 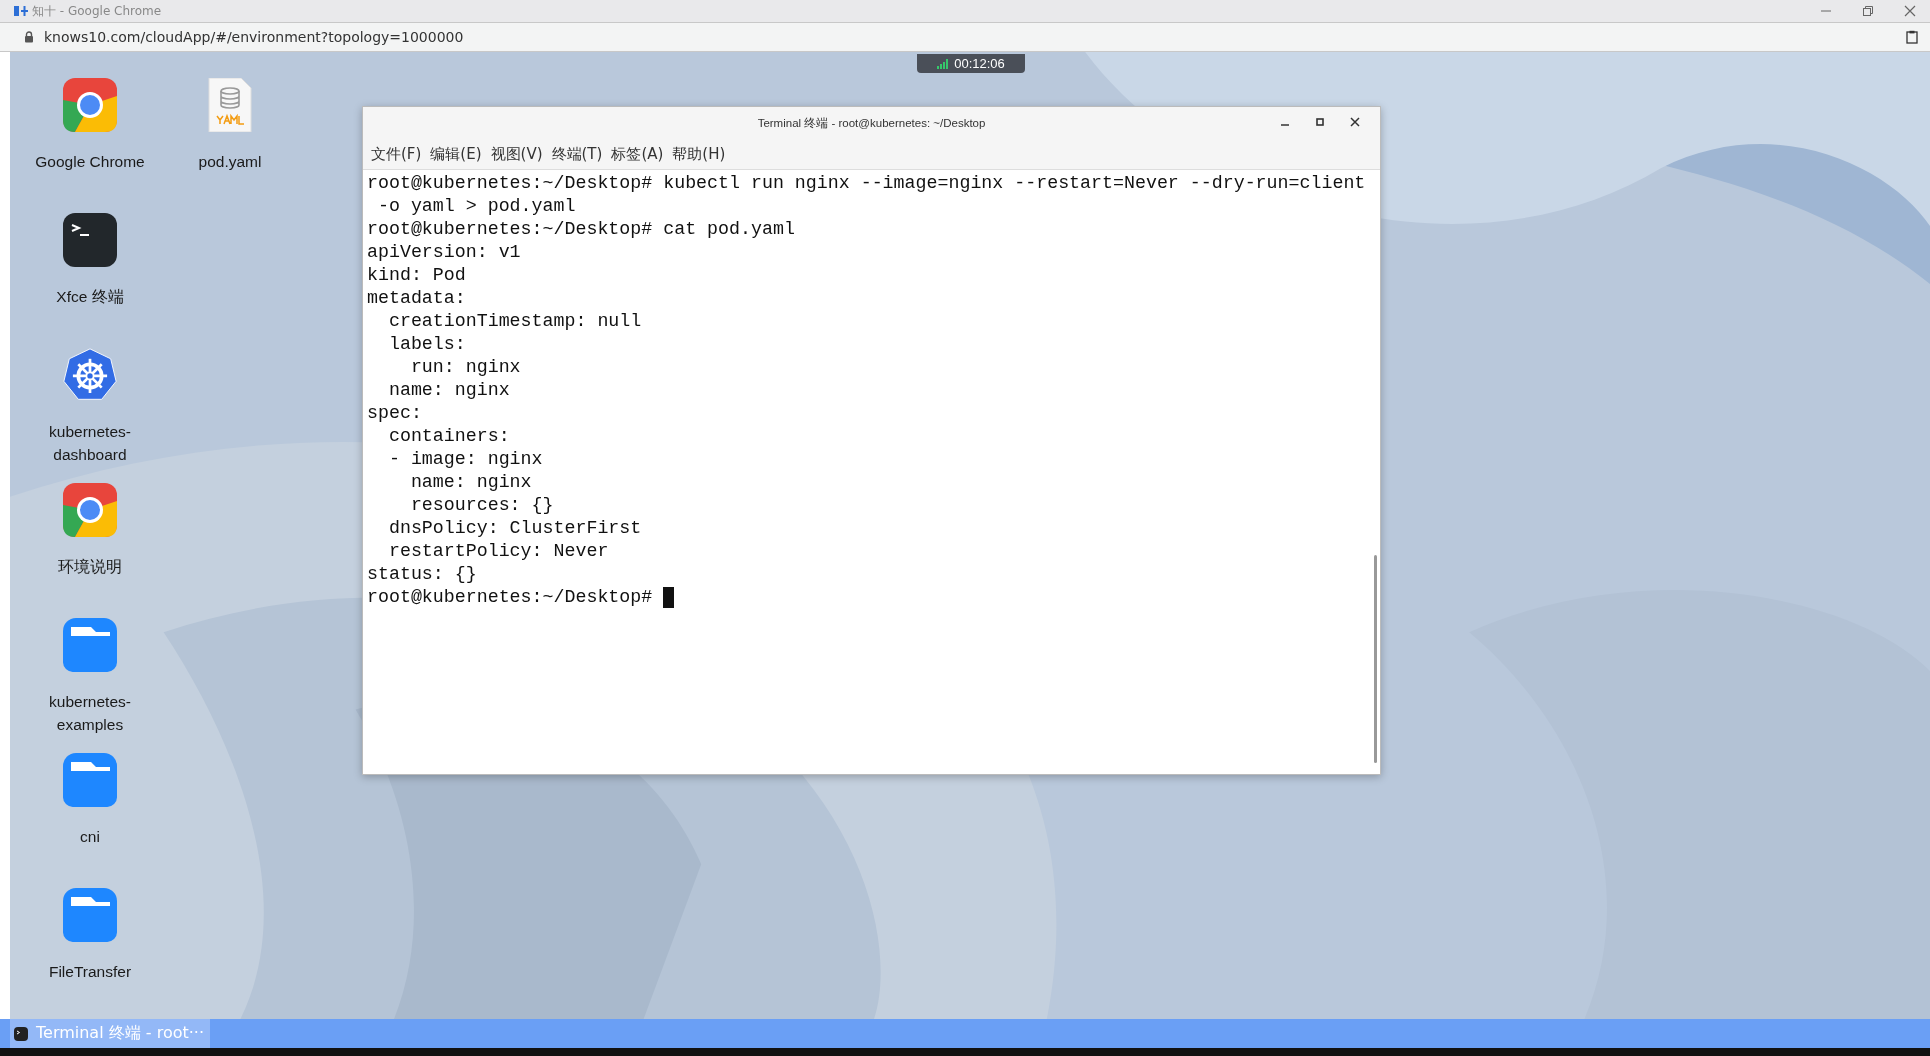 What do you see at coordinates (90, 566) in the screenshot?
I see `icon-label: 环境说明` at bounding box center [90, 566].